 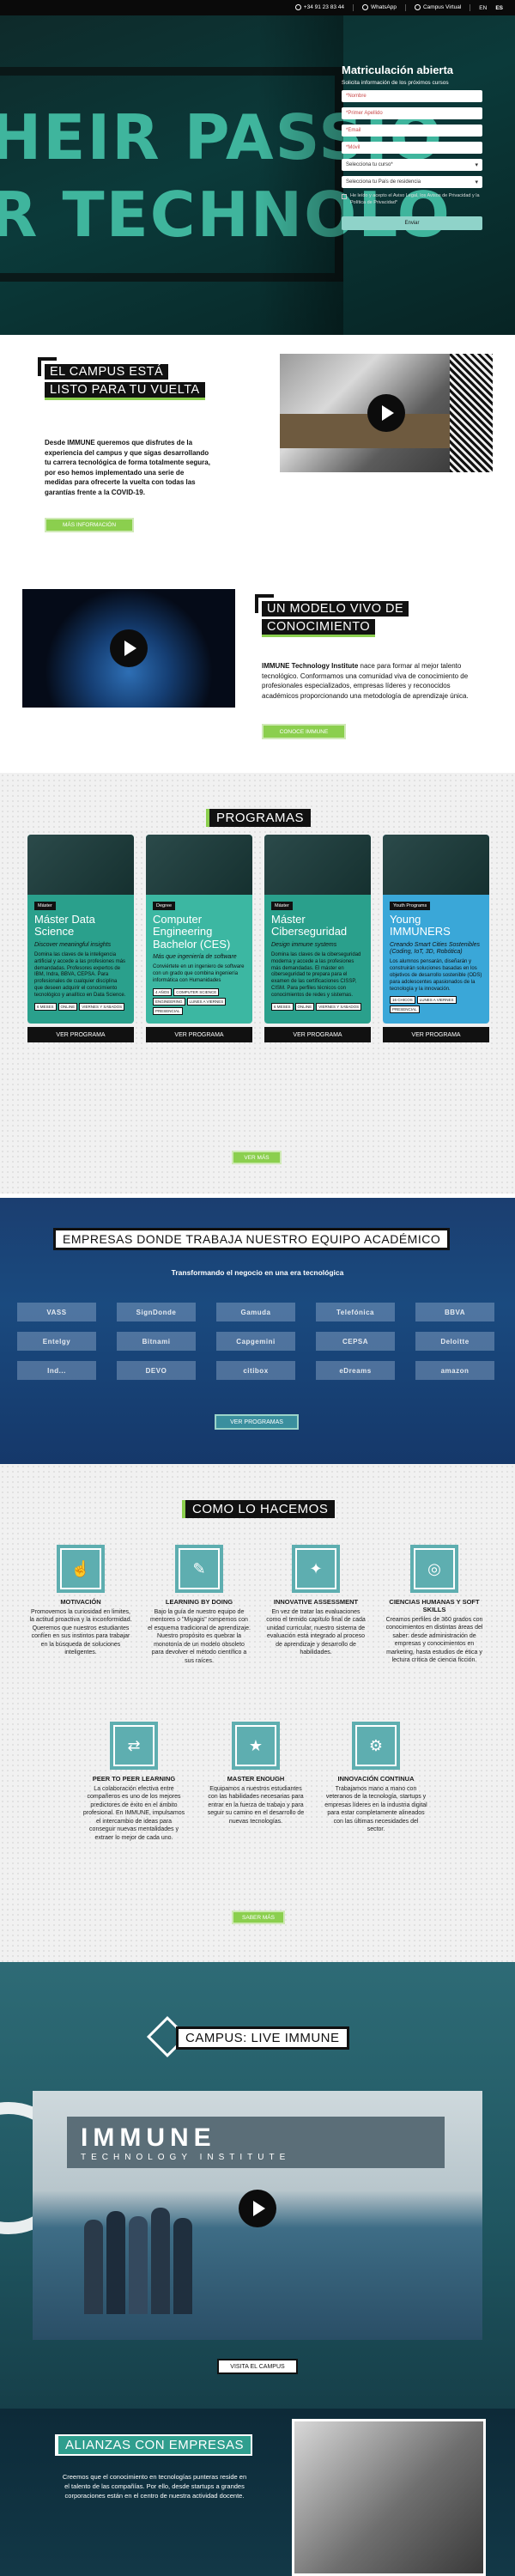 I want to click on program-title: Máster Data Science, so click(x=64, y=926).